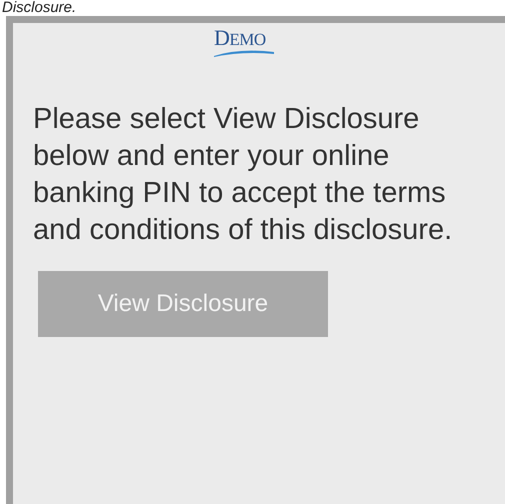 Image resolution: width=505 pixels, height=504 pixels. What do you see at coordinates (244, 43) in the screenshot?
I see `logo: DEMO` at bounding box center [244, 43].